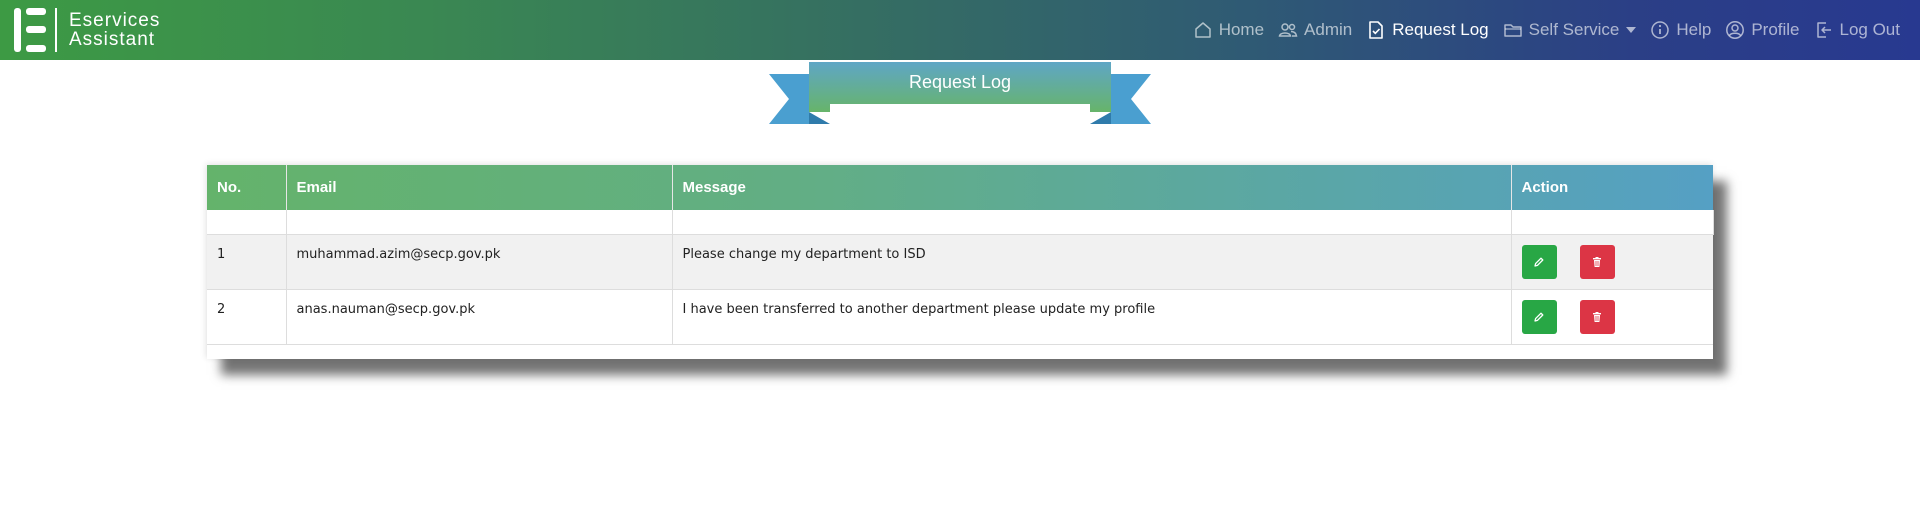 The height and width of the screenshot is (517, 1920). I want to click on brand-line2: Assistant, so click(112, 39).